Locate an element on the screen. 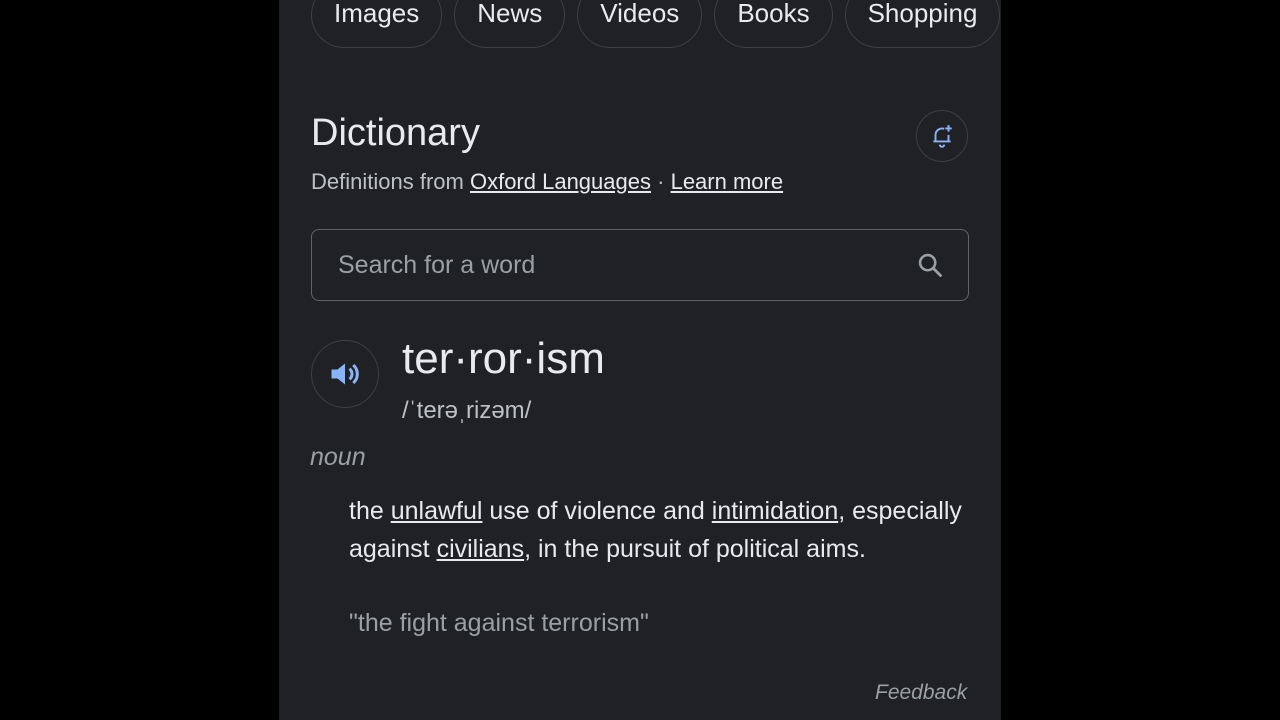  learn-more-link: Learn more is located at coordinates (727, 181).